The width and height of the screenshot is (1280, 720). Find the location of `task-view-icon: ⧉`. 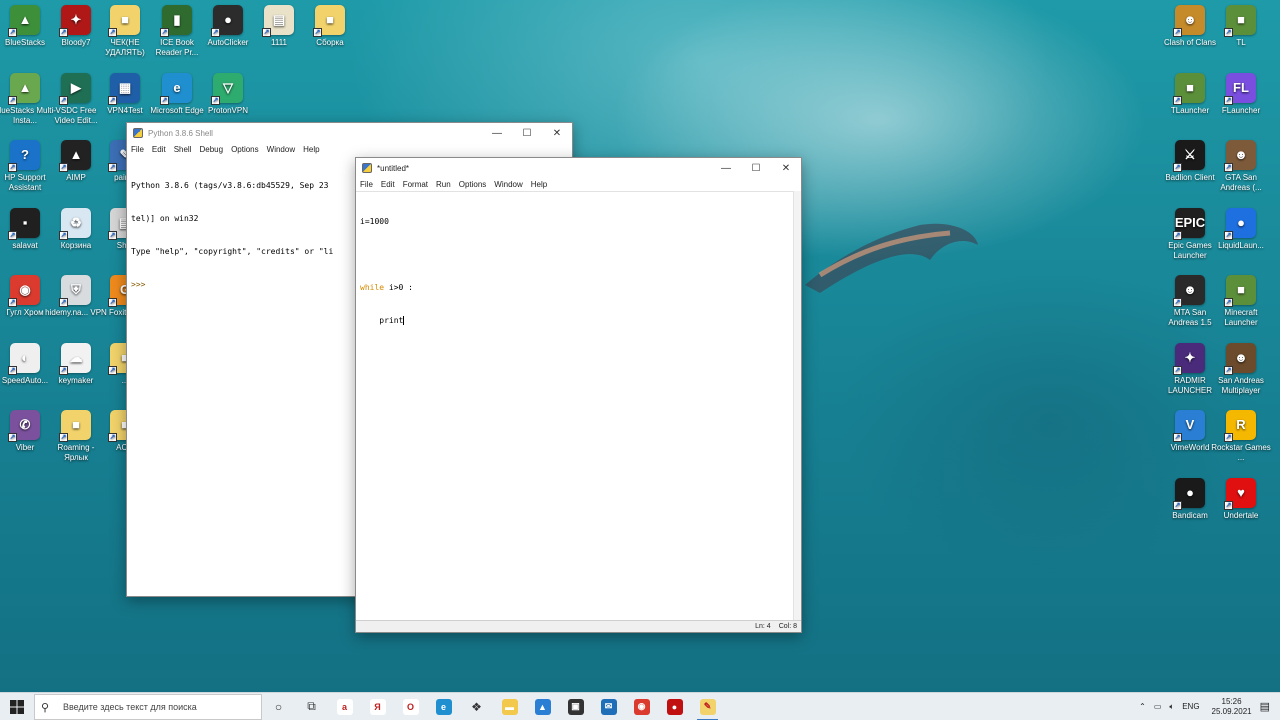

task-view-icon: ⧉ is located at coordinates (311, 706).